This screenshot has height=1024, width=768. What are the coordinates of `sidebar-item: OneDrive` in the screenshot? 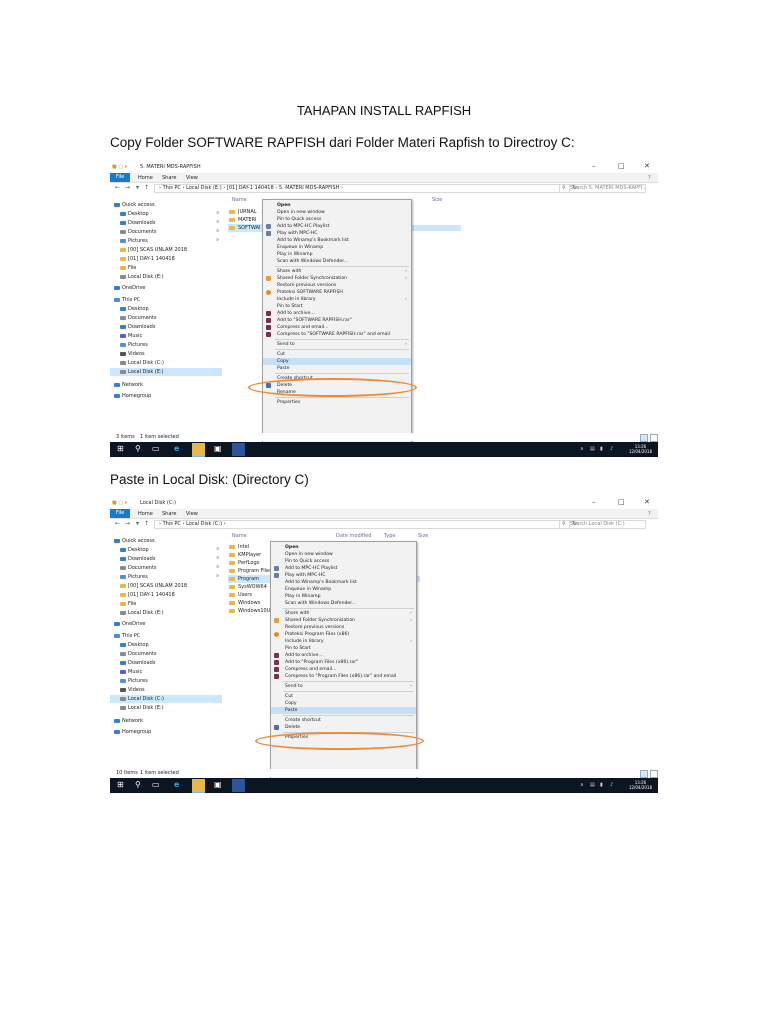 It's located at (166, 288).